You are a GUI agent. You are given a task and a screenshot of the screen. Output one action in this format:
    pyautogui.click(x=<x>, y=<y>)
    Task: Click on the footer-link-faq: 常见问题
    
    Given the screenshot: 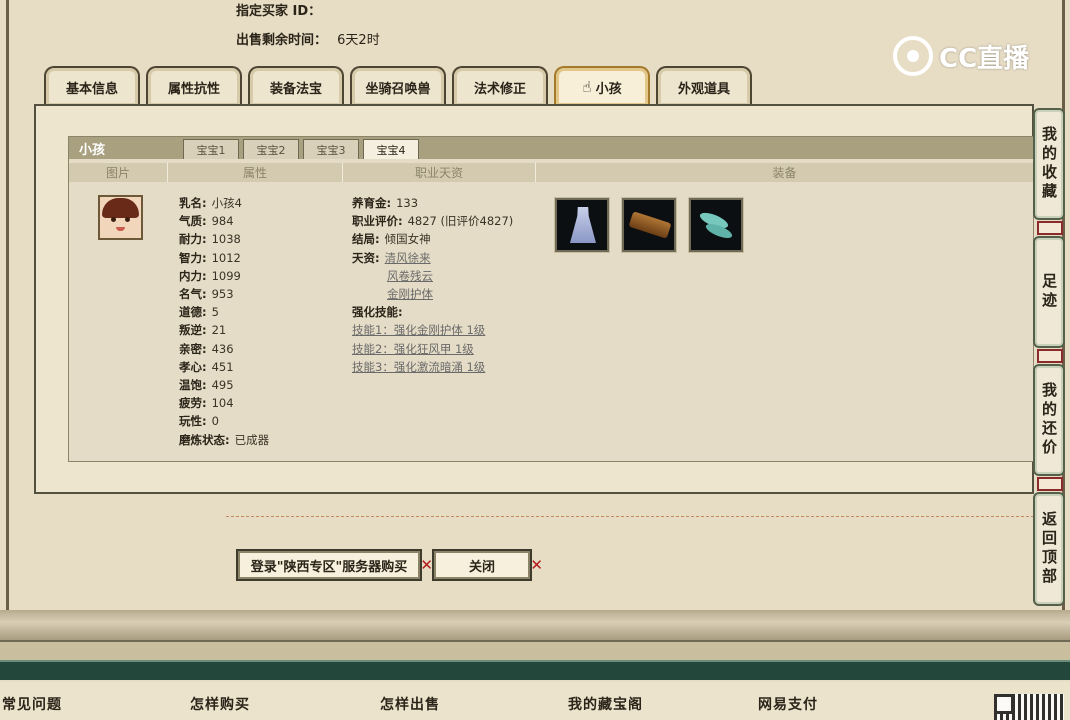 What is the action you would take?
    pyautogui.click(x=32, y=704)
    